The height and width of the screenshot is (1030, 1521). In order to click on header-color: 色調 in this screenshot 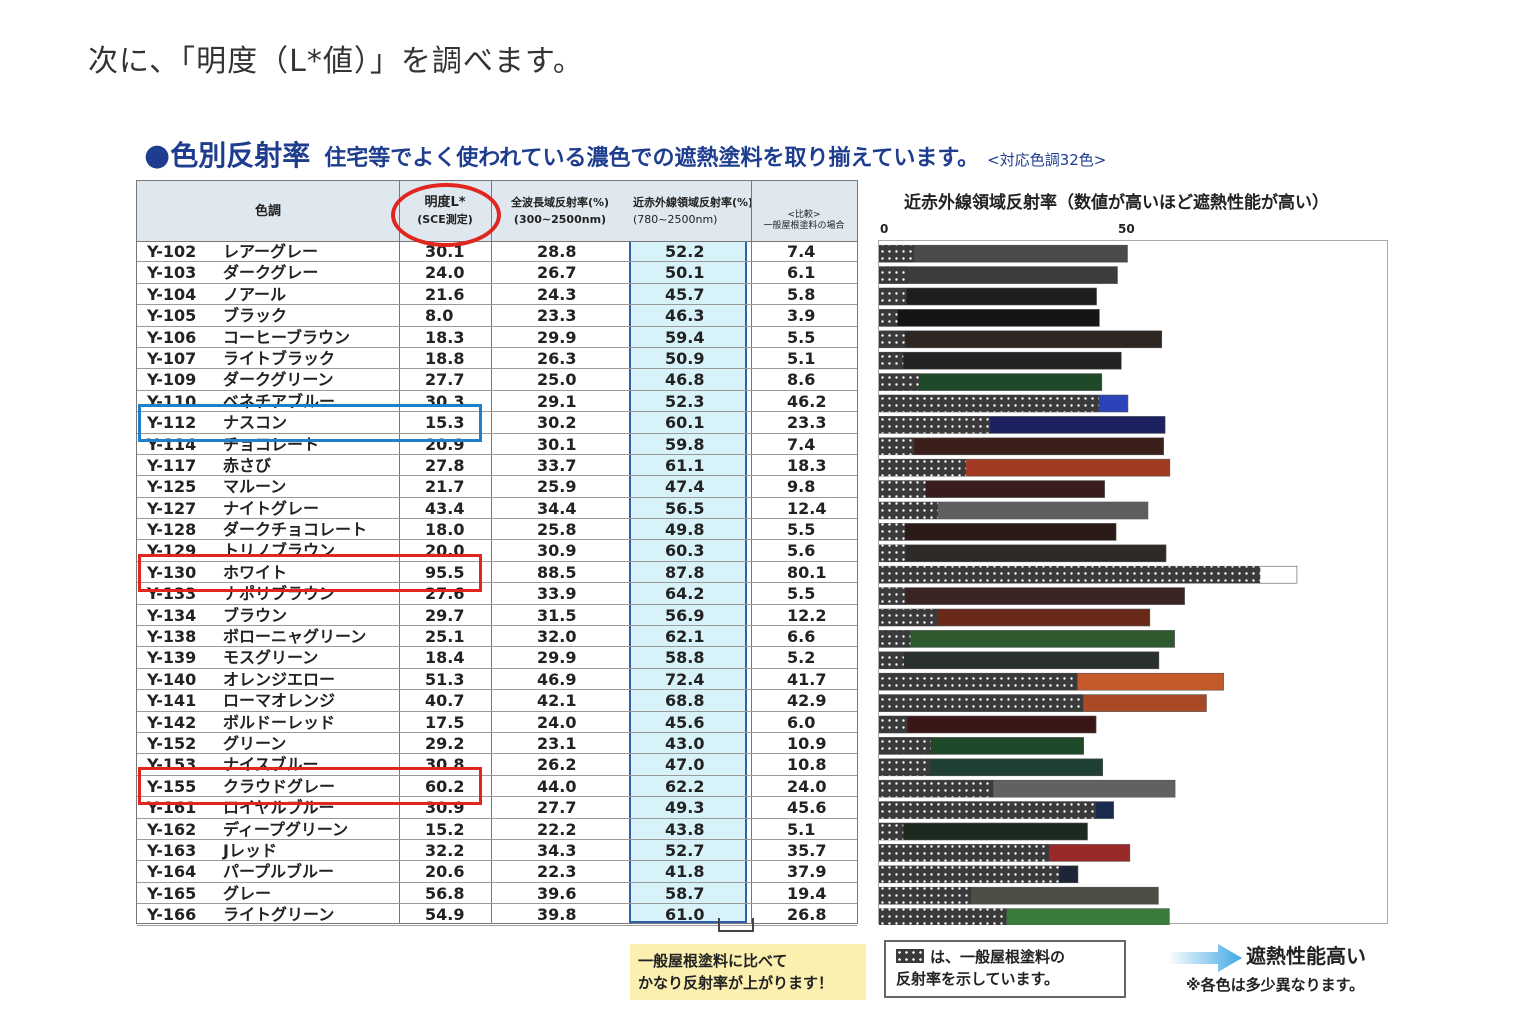, I will do `click(268, 211)`.